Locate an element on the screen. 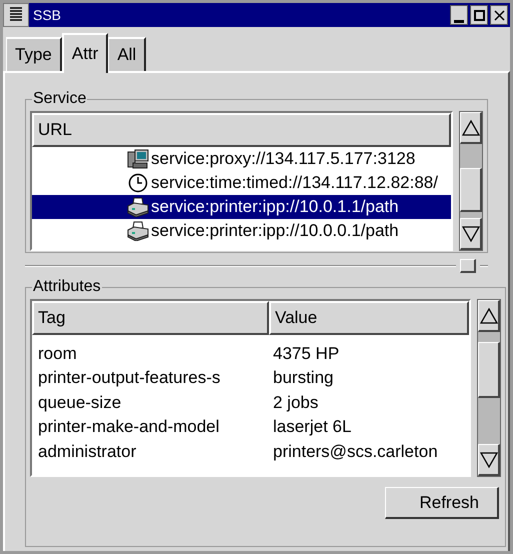 This screenshot has width=513, height=554. minimize-button is located at coordinates (459, 15).